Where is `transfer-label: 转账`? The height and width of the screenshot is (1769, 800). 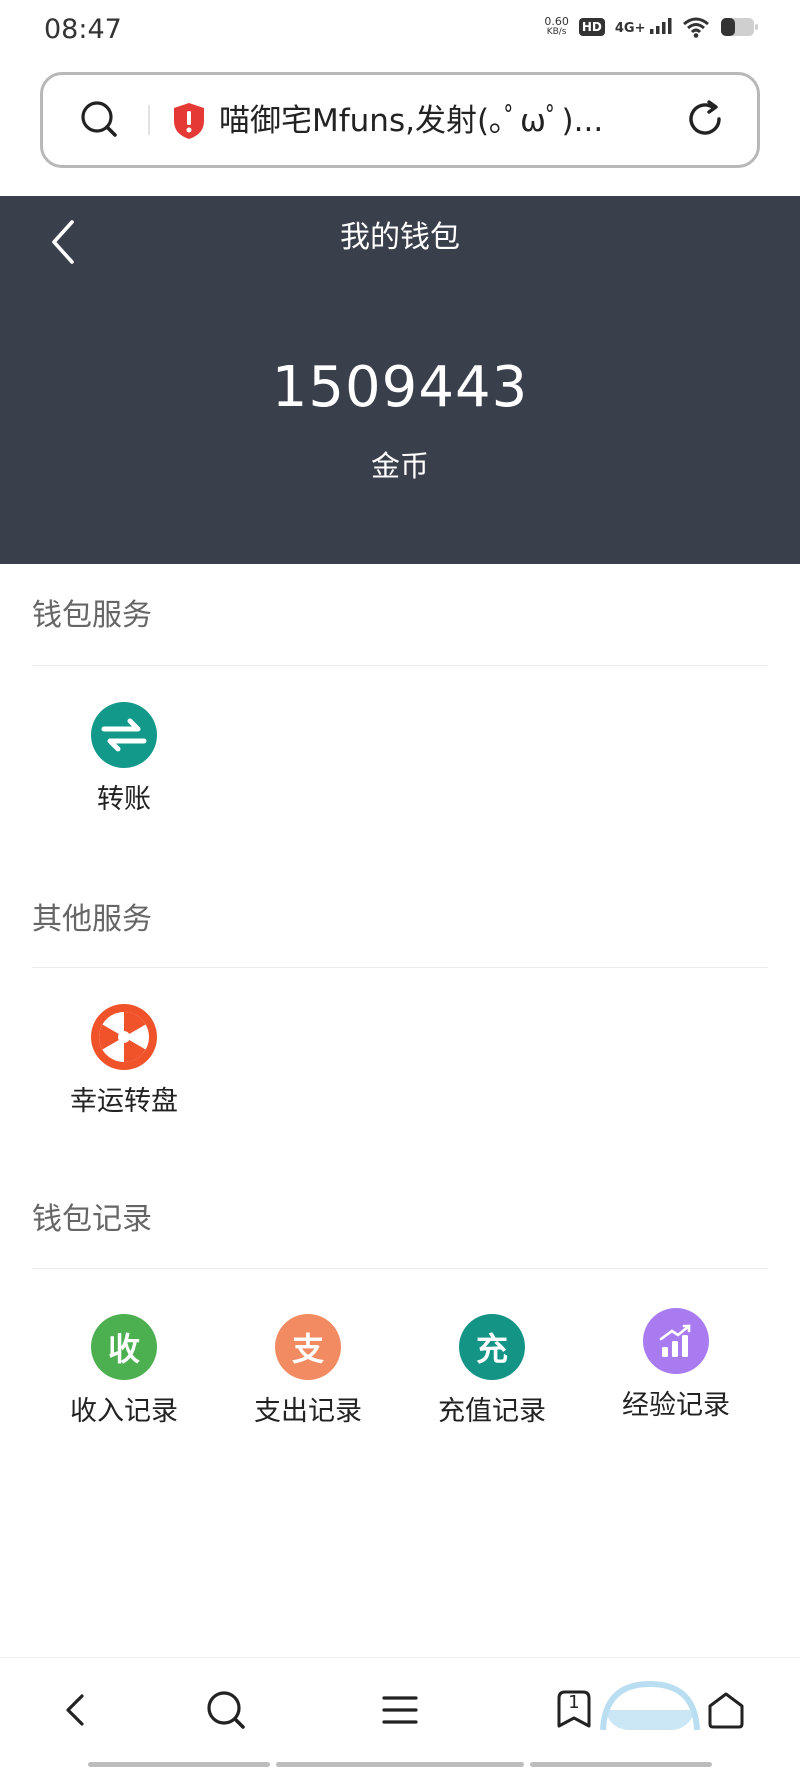 transfer-label: 转账 is located at coordinates (124, 799).